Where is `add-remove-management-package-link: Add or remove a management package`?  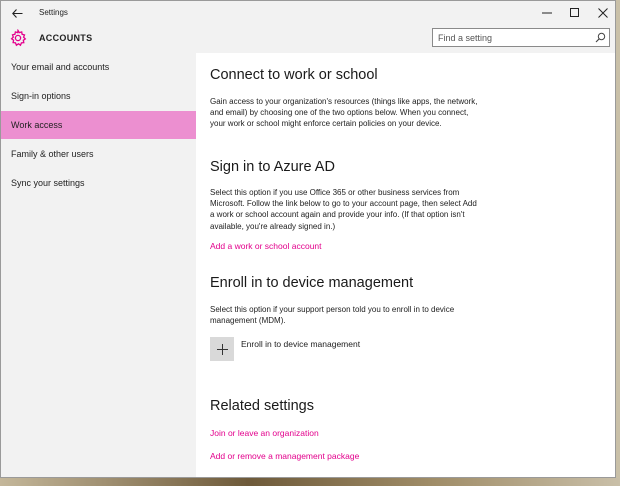 add-remove-management-package-link: Add or remove a management package is located at coordinates (284, 456).